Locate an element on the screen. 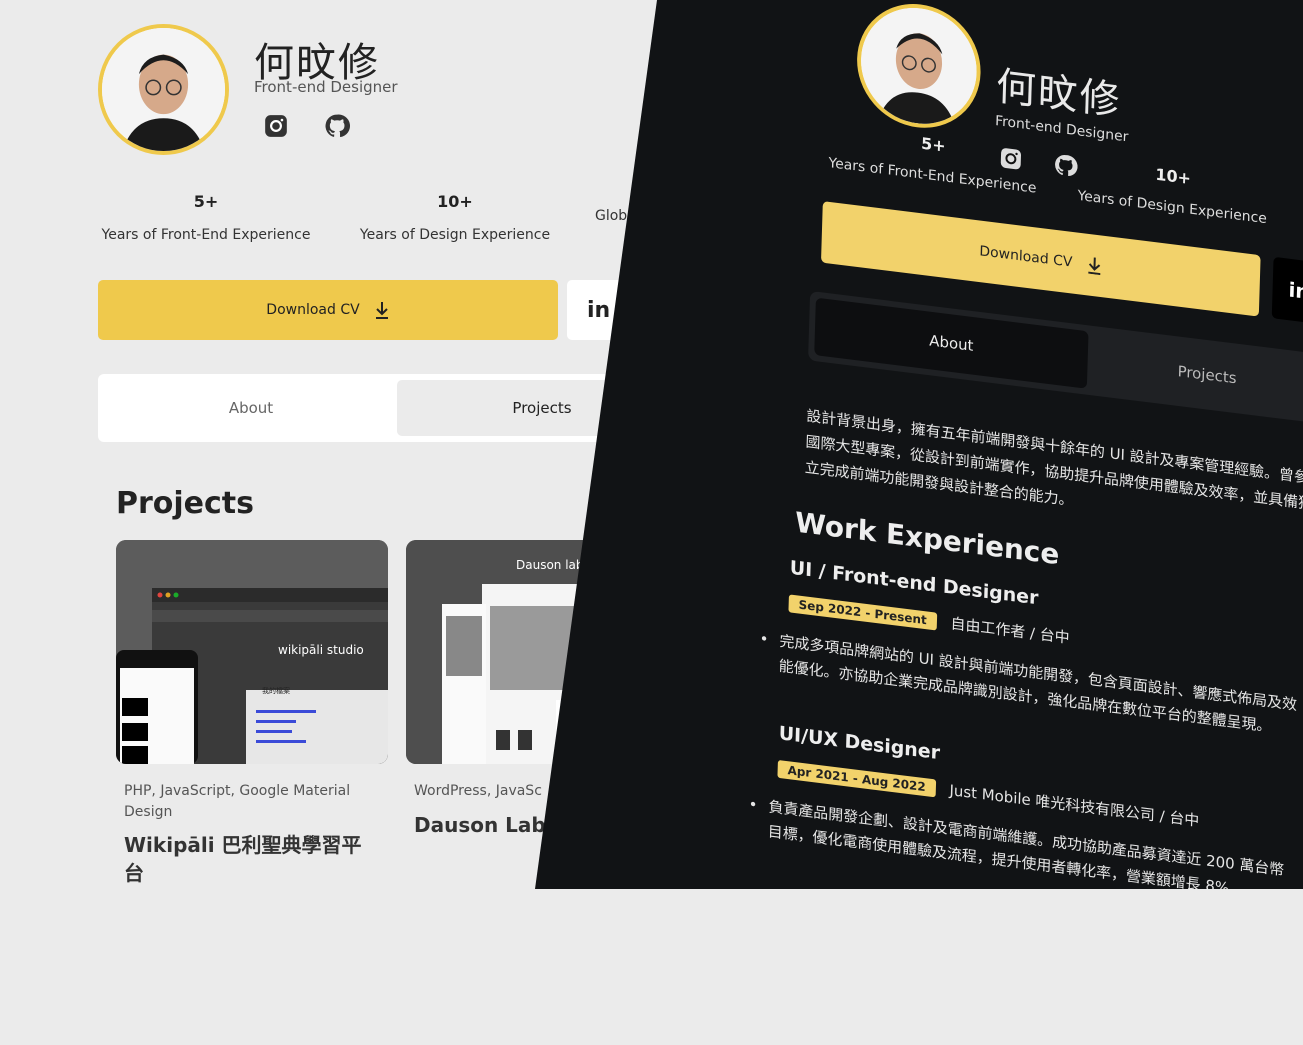 This screenshot has height=1045, width=1303. job-period-badge: Sep 2022 - Present is located at coordinates (862, 611).